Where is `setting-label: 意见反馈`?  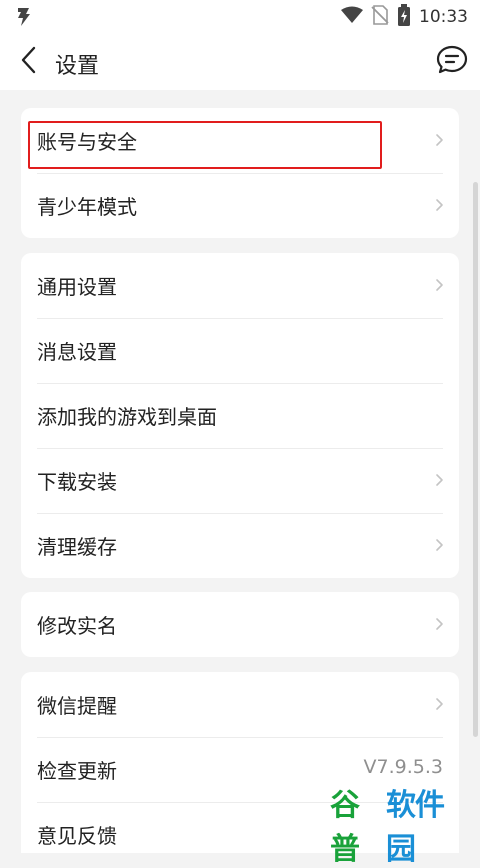 setting-label: 意见反馈 is located at coordinates (77, 836).